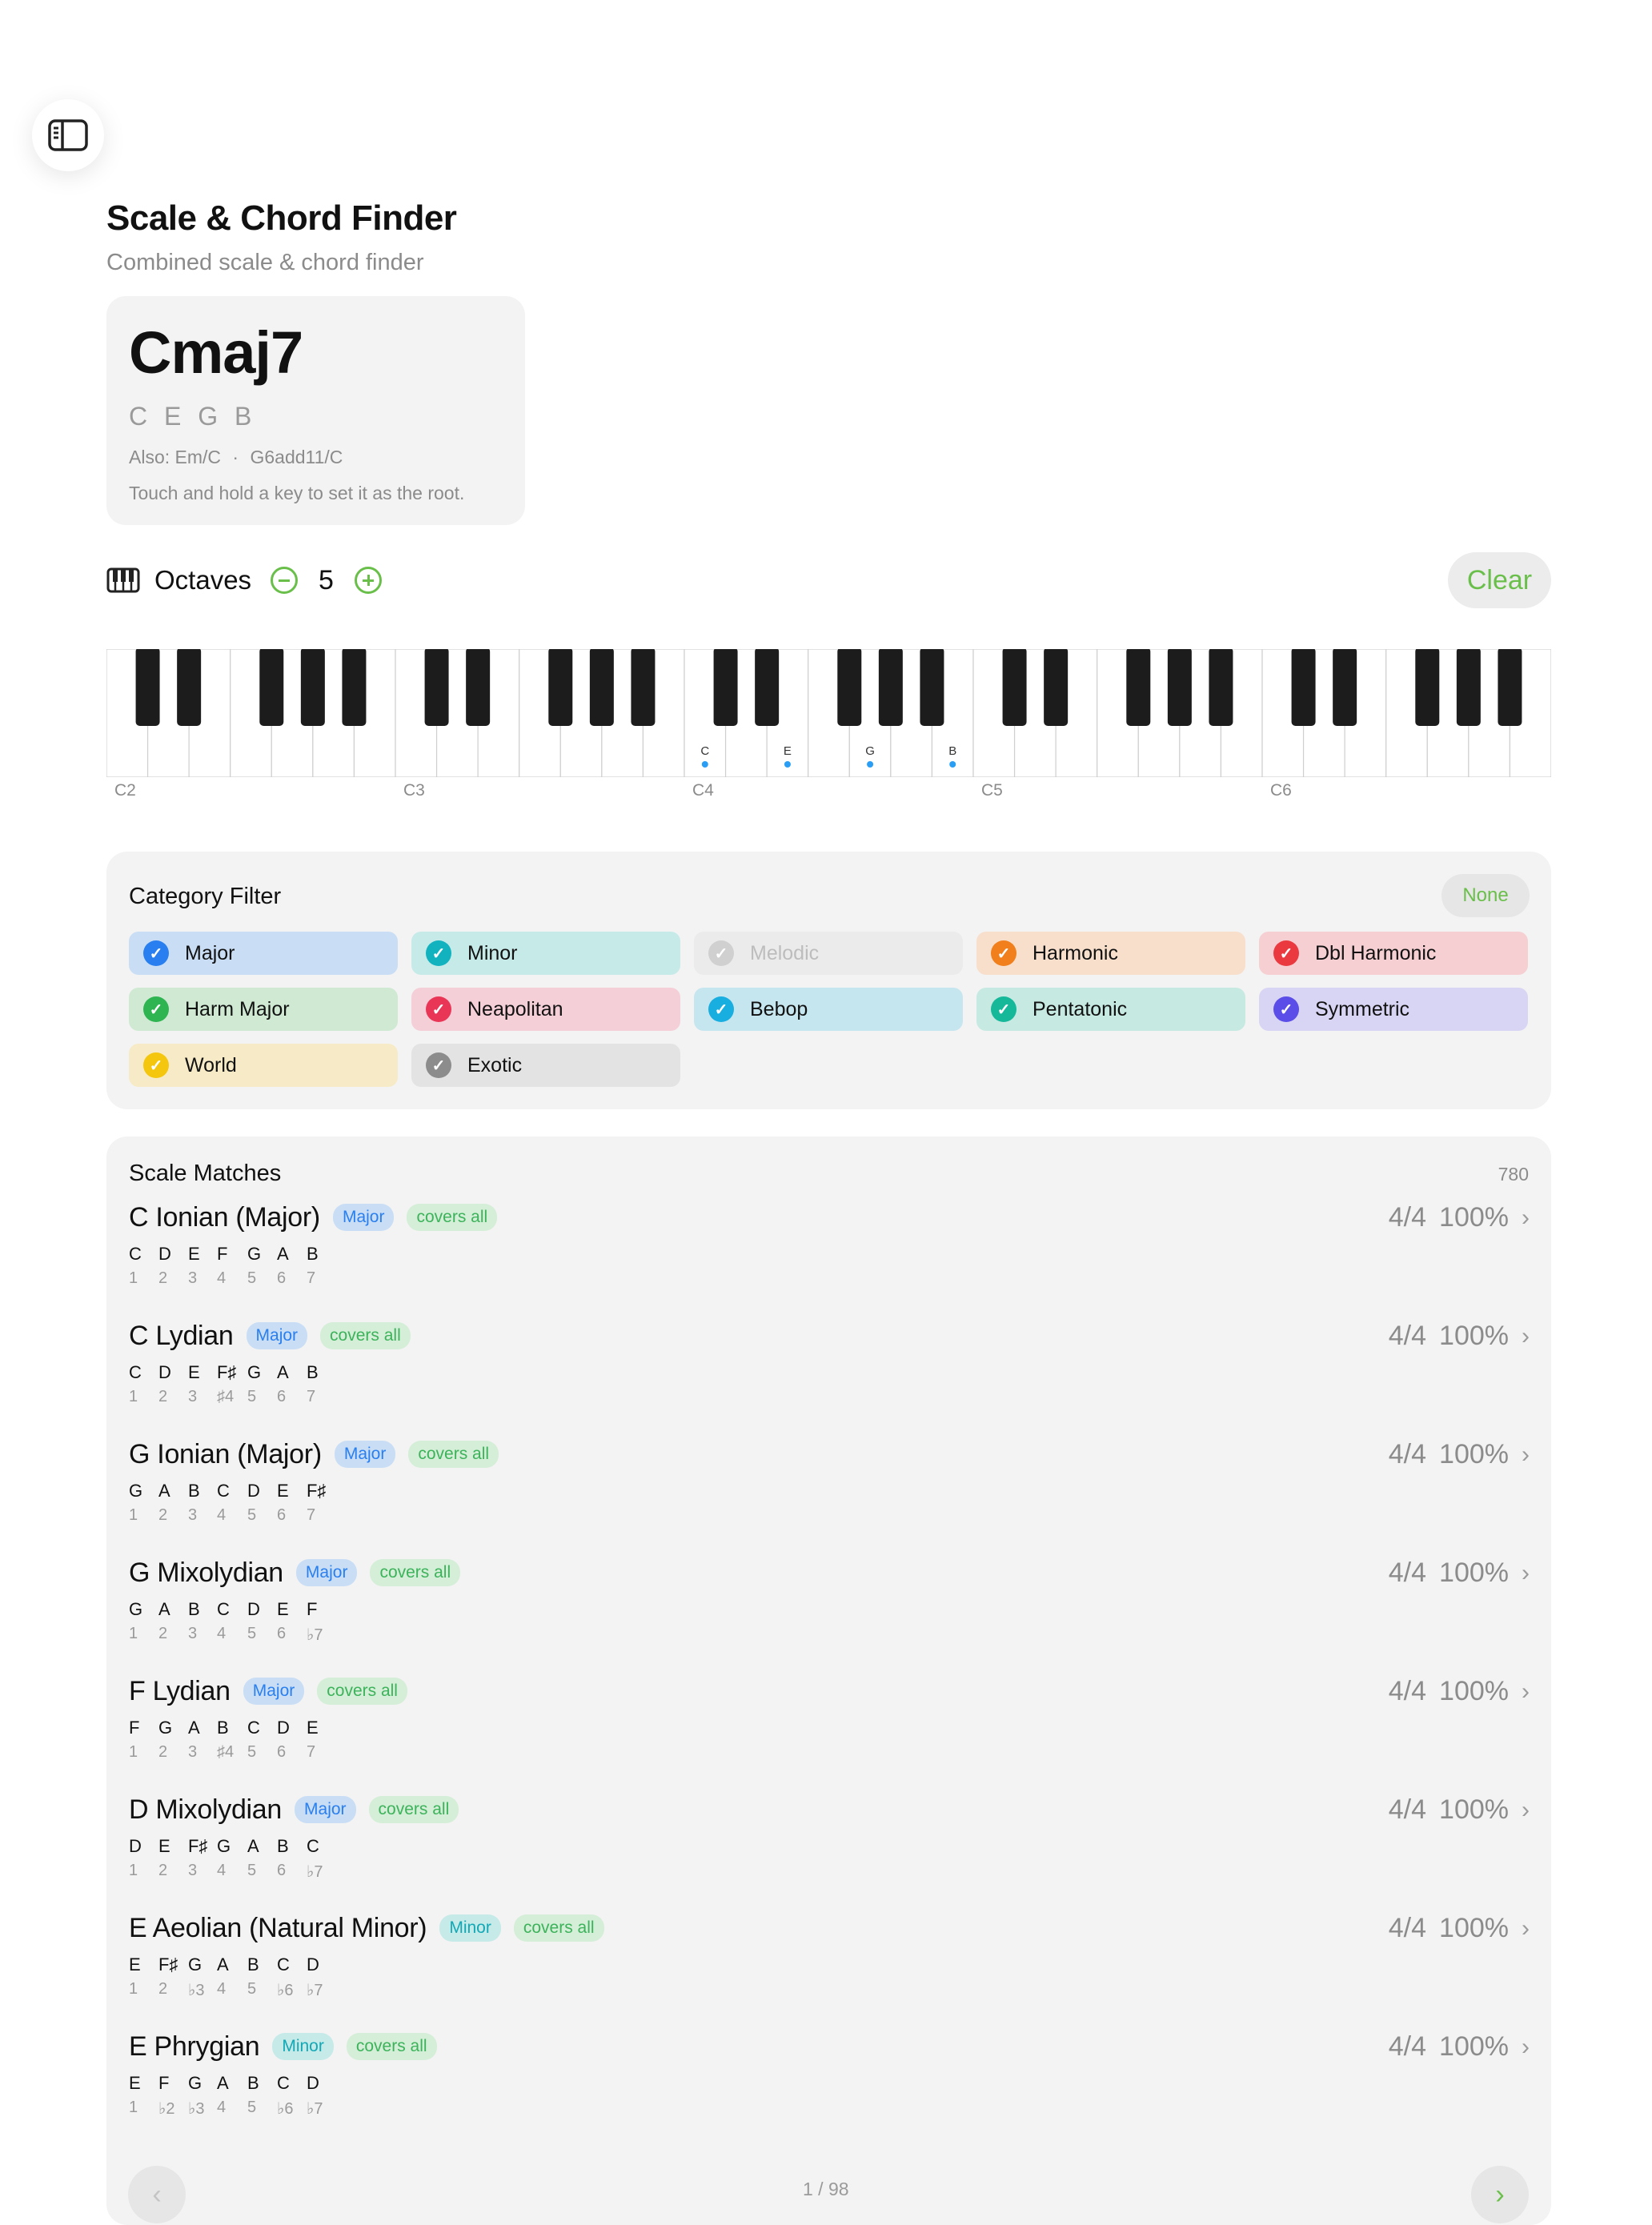 This screenshot has height=2225, width=1652. Describe the element at coordinates (263, 1065) in the screenshot. I see `filter-chip-world: ✓ World` at that location.